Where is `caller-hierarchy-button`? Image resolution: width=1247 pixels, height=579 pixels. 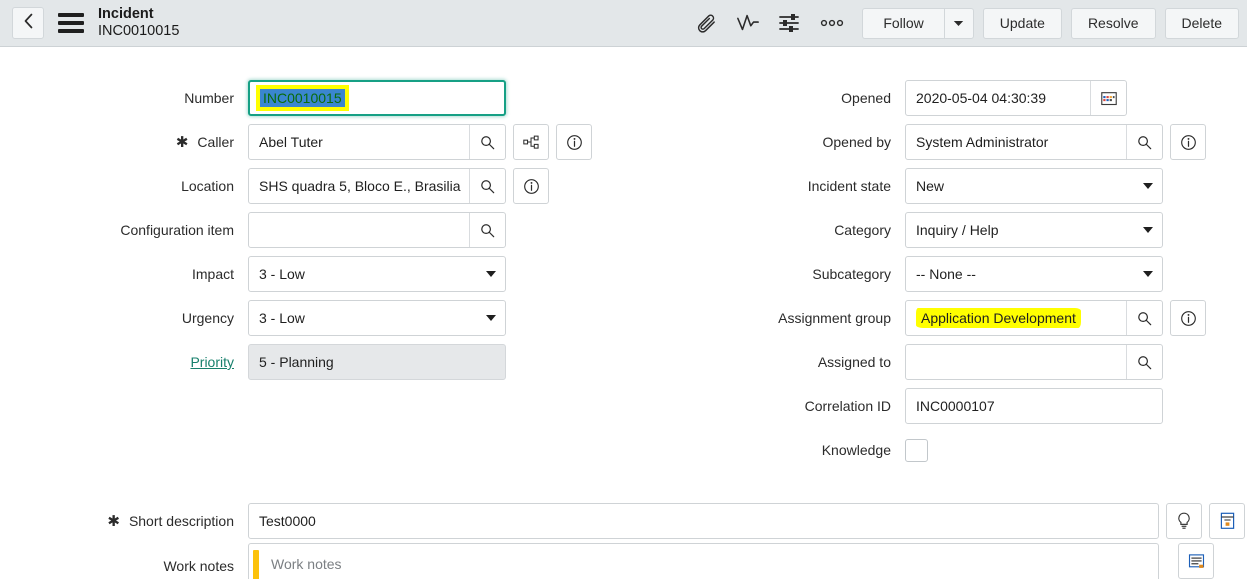 caller-hierarchy-button is located at coordinates (531, 142).